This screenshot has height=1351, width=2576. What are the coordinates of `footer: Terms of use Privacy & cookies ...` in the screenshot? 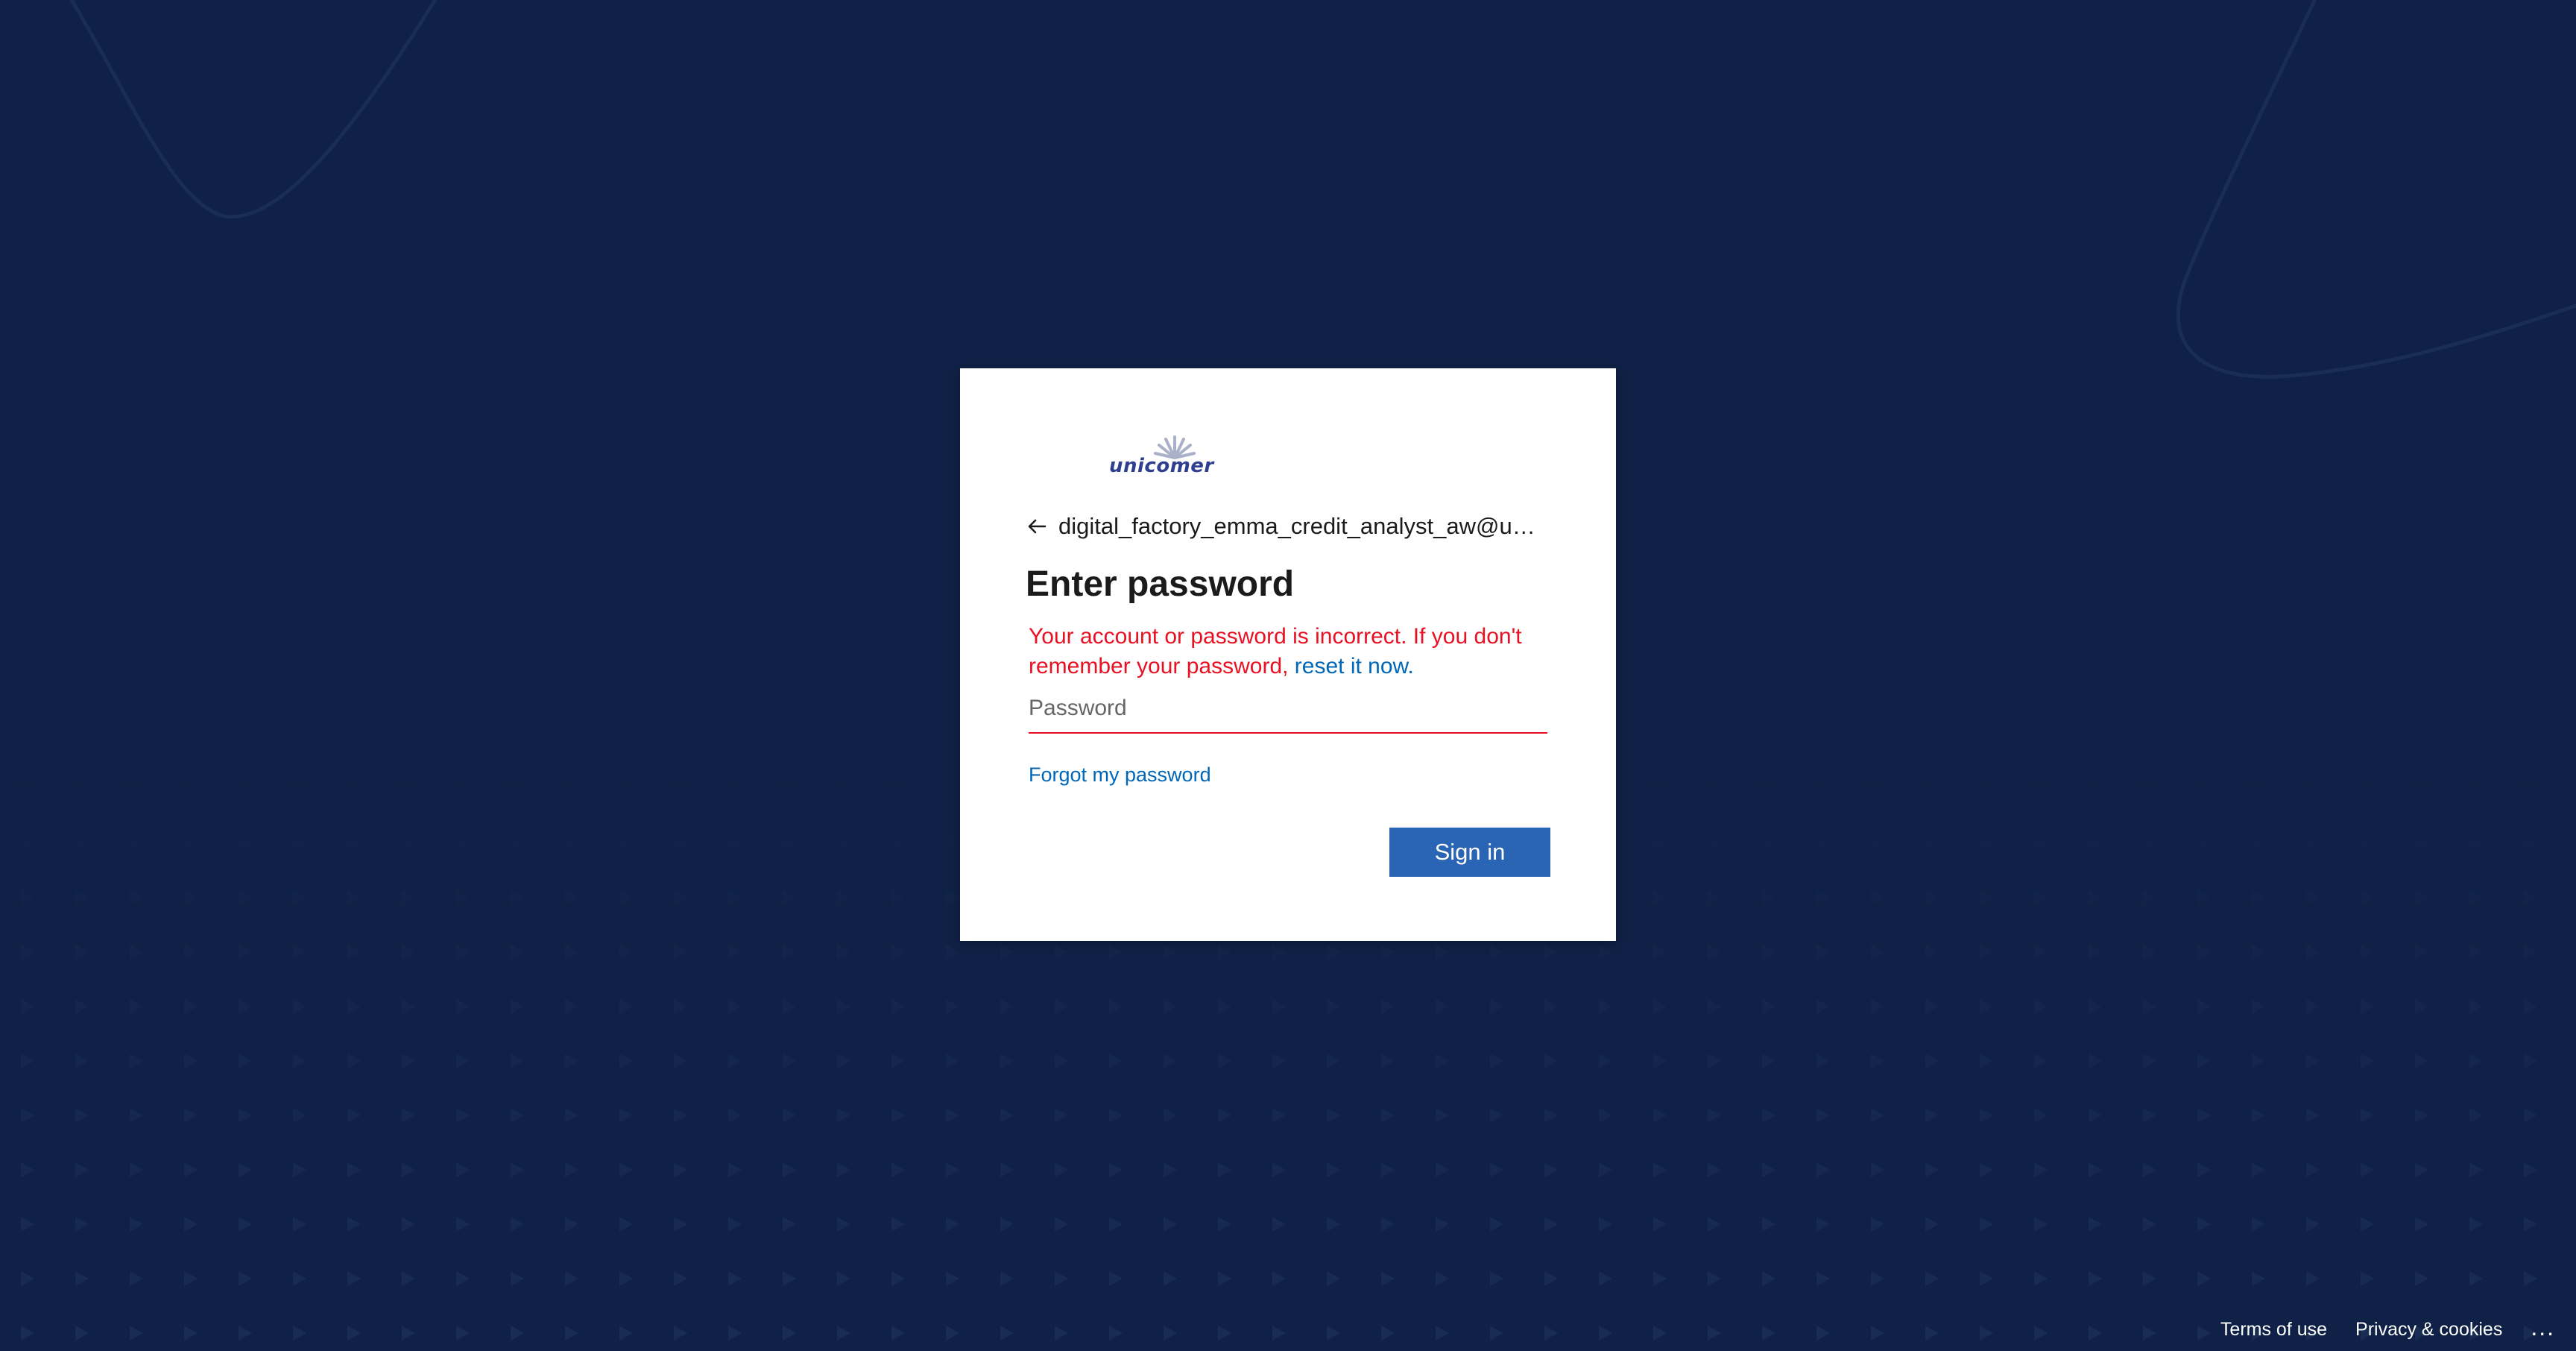 It's located at (2388, 1328).